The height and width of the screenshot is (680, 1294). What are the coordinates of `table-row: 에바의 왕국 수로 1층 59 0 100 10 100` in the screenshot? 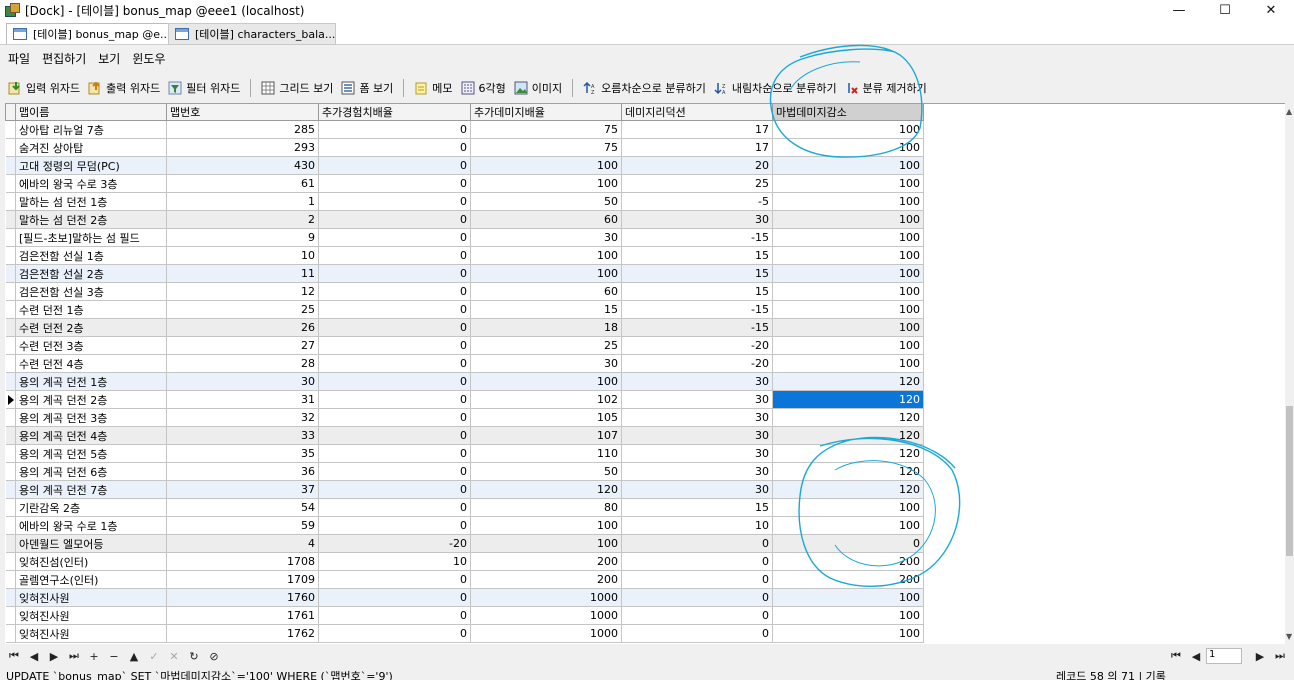 It's located at (464, 525).